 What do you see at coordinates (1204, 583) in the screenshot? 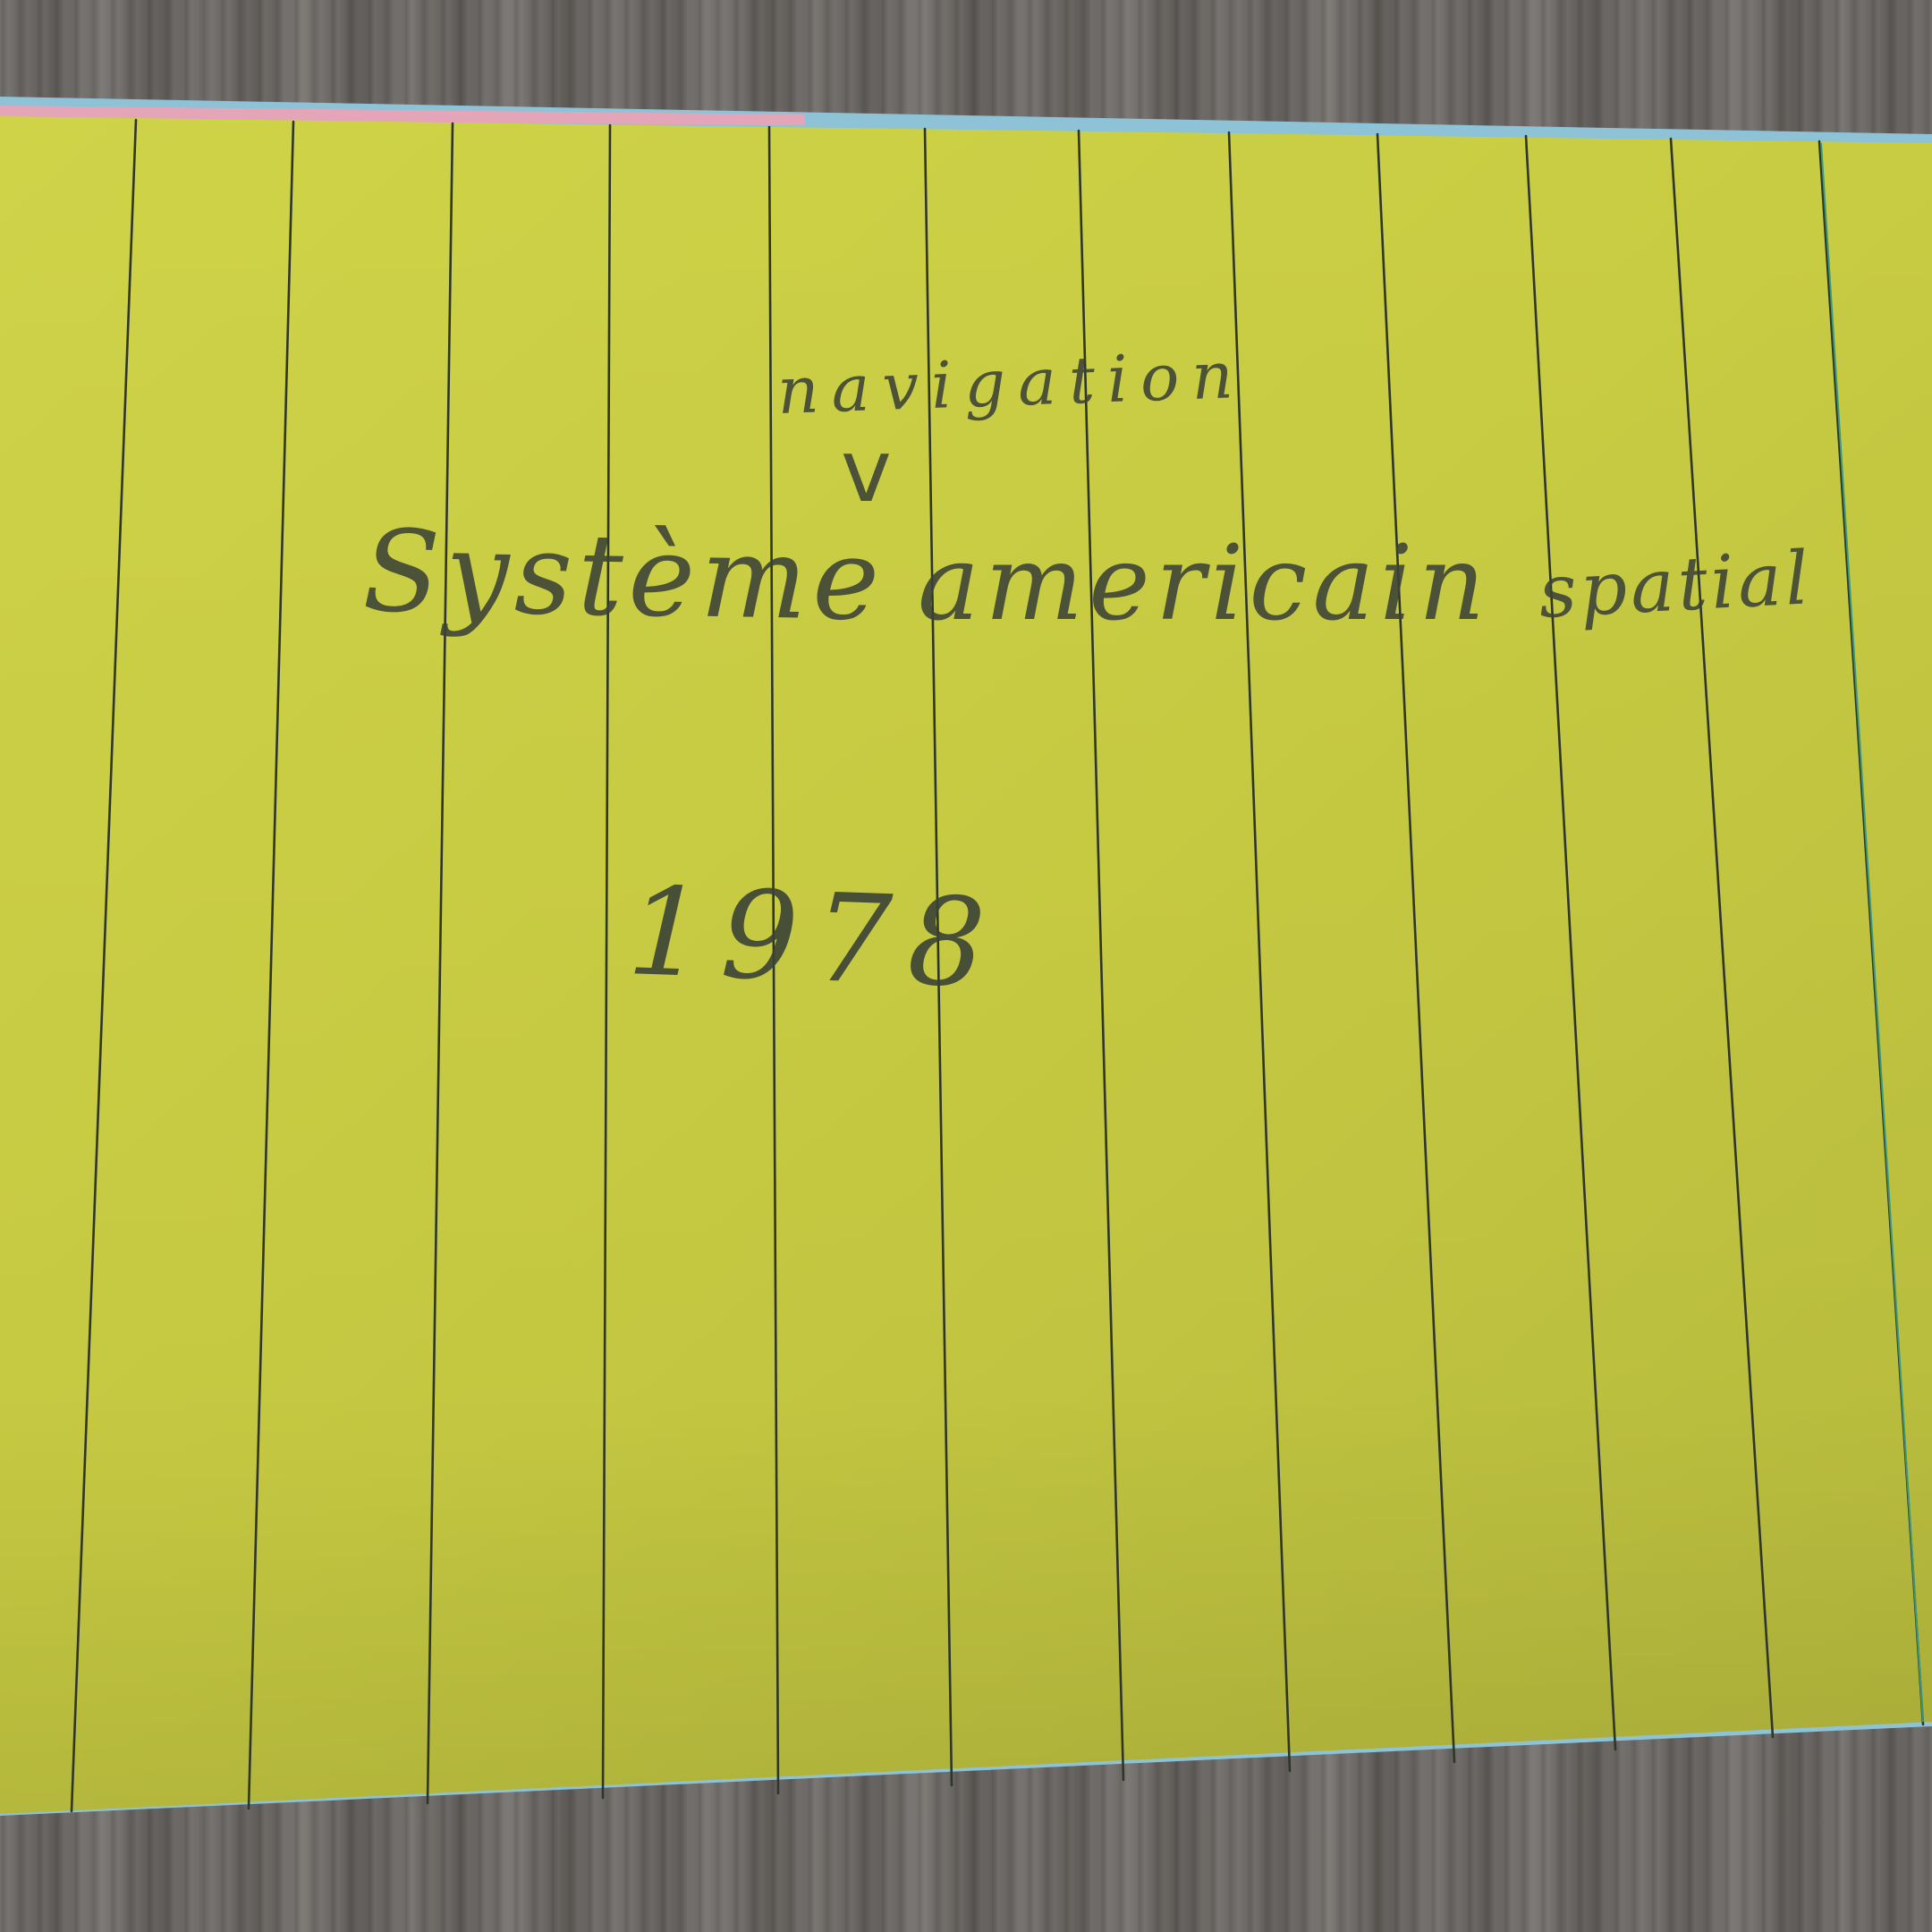
I see `handwritten-word-americain: americain` at bounding box center [1204, 583].